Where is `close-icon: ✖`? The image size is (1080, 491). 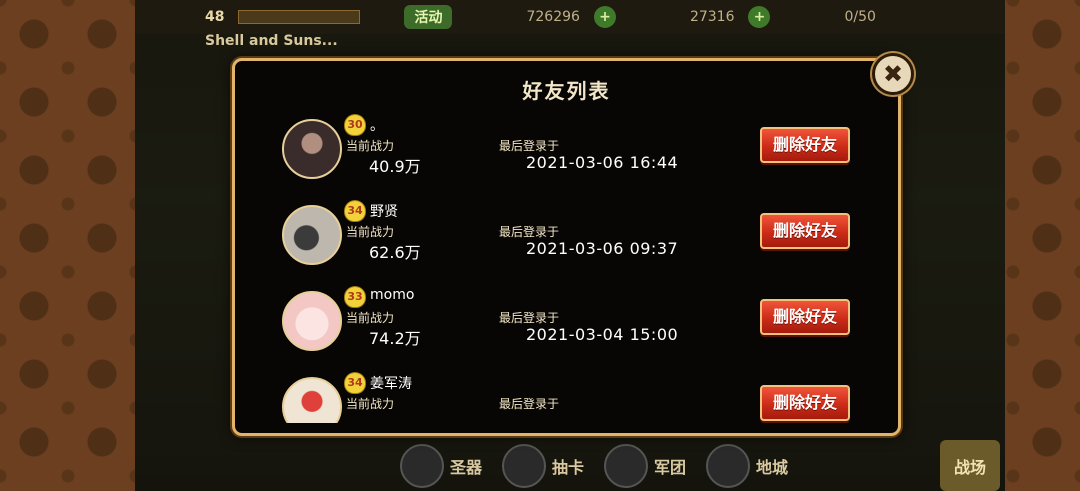 close-icon: ✖ is located at coordinates (893, 74).